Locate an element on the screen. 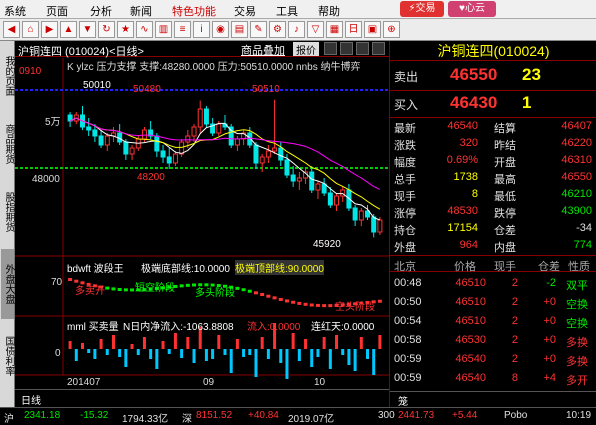  home-icon: ⌂ is located at coordinates (30, 29).